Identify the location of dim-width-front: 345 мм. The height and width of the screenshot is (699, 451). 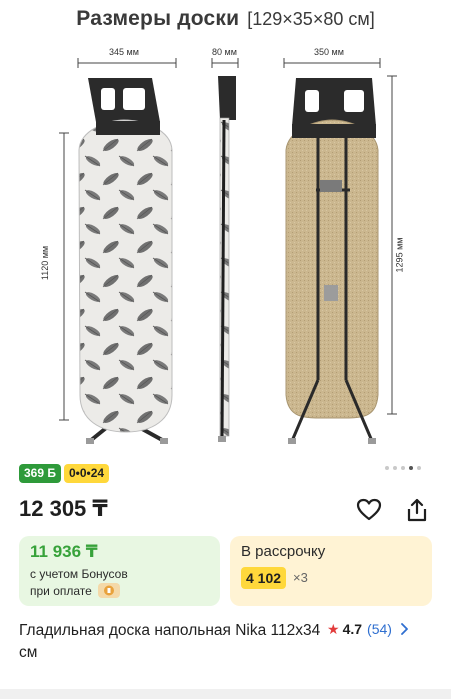
(124, 52).